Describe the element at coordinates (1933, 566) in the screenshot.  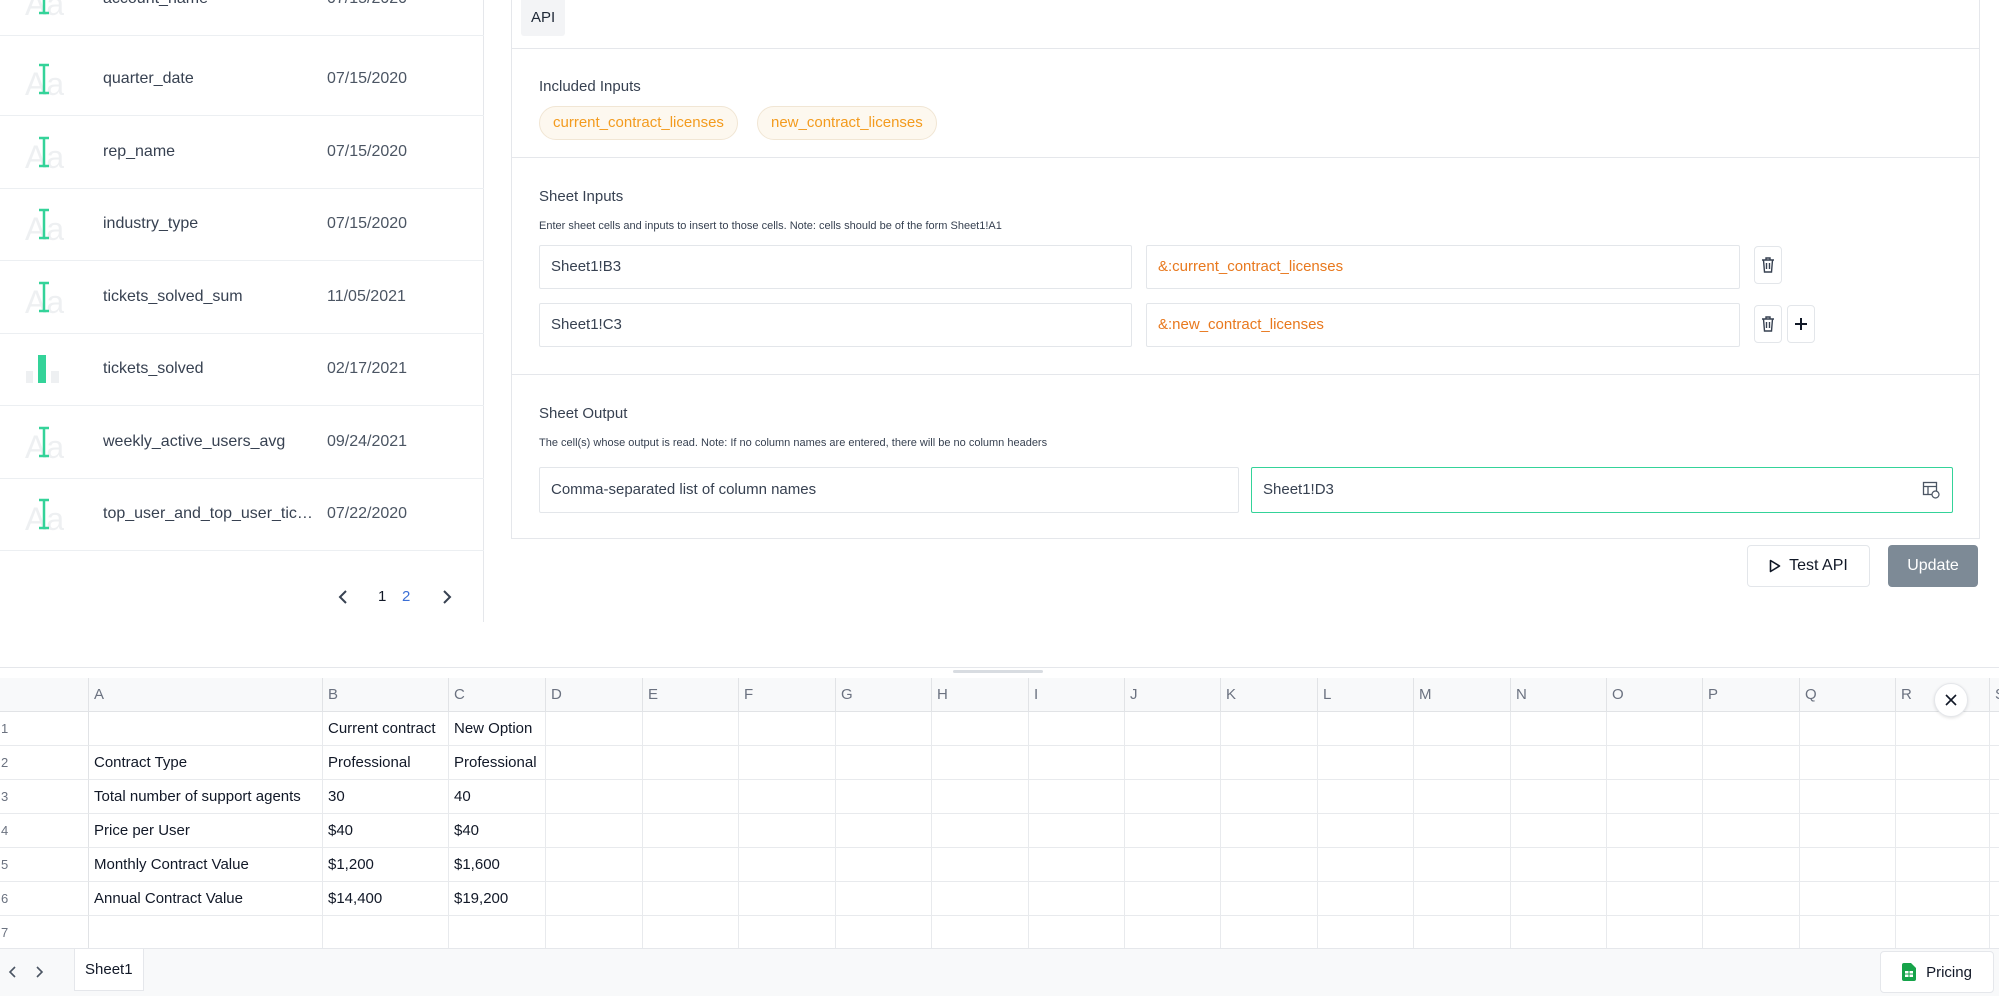
I see `update-button: Update` at that location.